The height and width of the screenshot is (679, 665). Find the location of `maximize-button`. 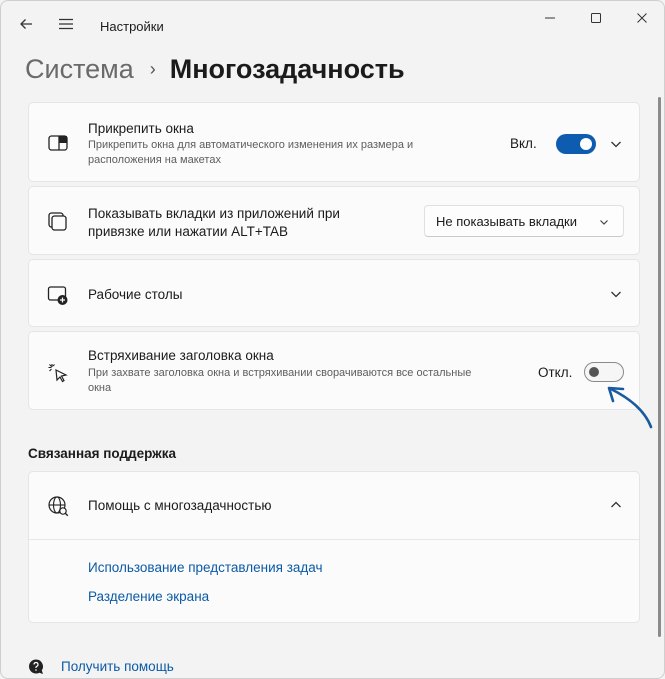

maximize-button is located at coordinates (596, 18).